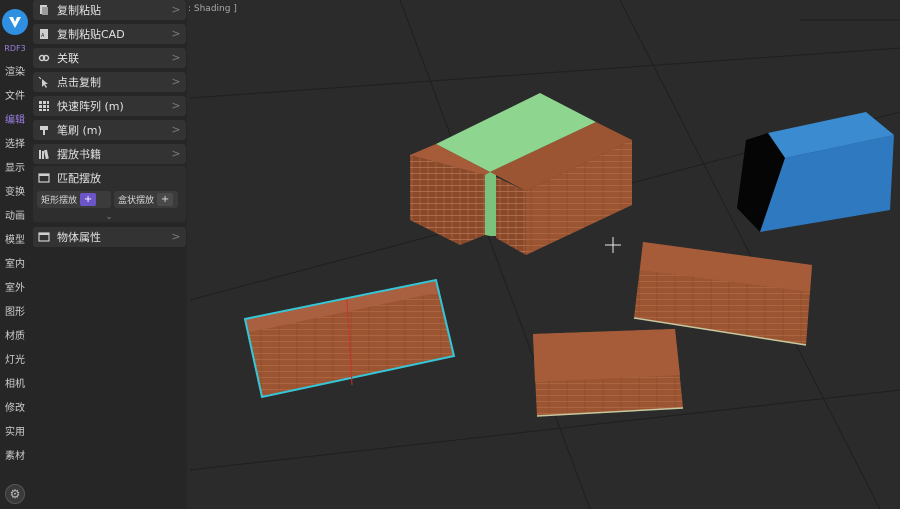  Describe the element at coordinates (15, 433) in the screenshot. I see `rail-item-15: 实用` at that location.